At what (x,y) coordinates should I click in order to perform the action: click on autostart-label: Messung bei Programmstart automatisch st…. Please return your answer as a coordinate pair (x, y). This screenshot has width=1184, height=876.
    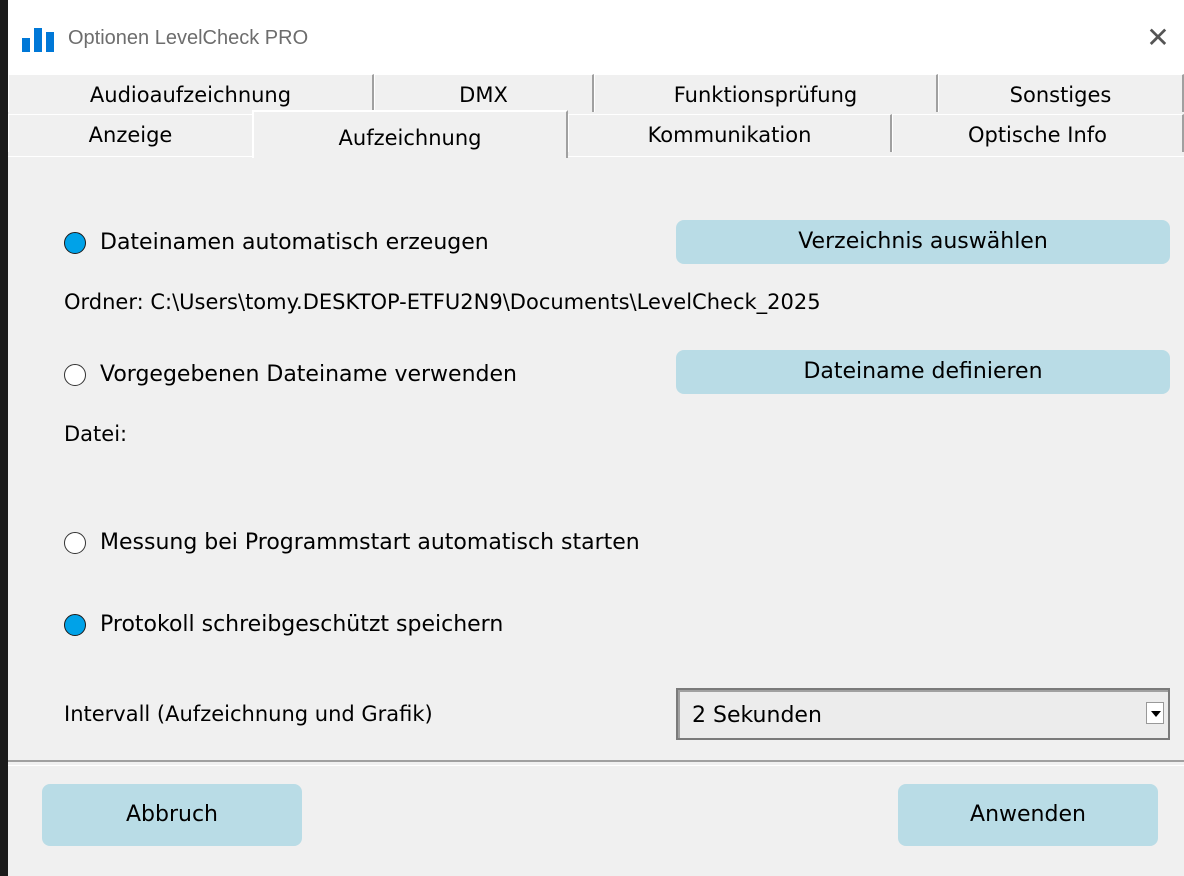
    Looking at the image, I should click on (370, 542).